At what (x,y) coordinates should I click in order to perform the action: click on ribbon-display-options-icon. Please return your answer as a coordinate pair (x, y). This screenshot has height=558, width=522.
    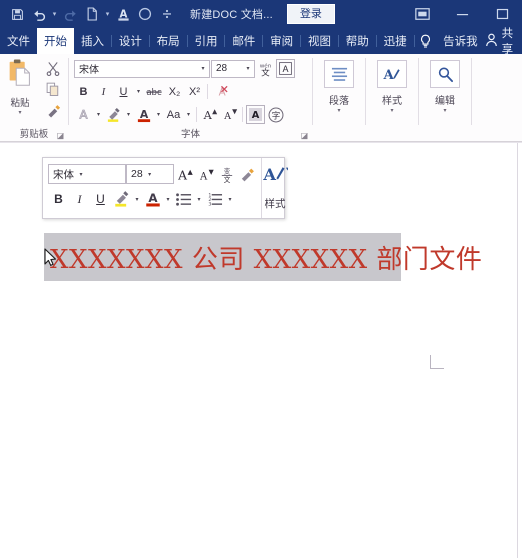
    Looking at the image, I should click on (422, 14).